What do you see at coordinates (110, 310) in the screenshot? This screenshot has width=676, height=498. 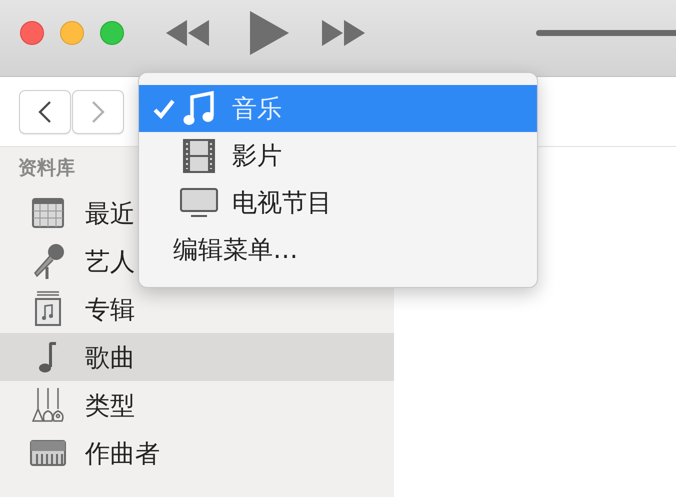 I see `sidebar-item-label: 专辑` at bounding box center [110, 310].